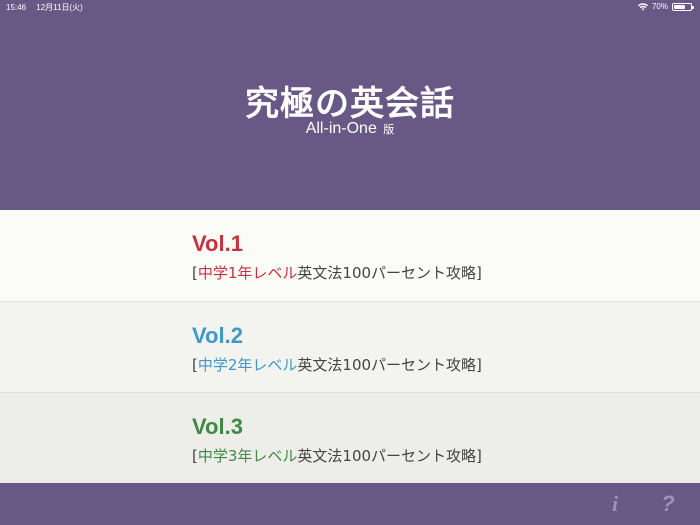 The width and height of the screenshot is (700, 525). What do you see at coordinates (615, 504) in the screenshot?
I see `info-icon: i` at bounding box center [615, 504].